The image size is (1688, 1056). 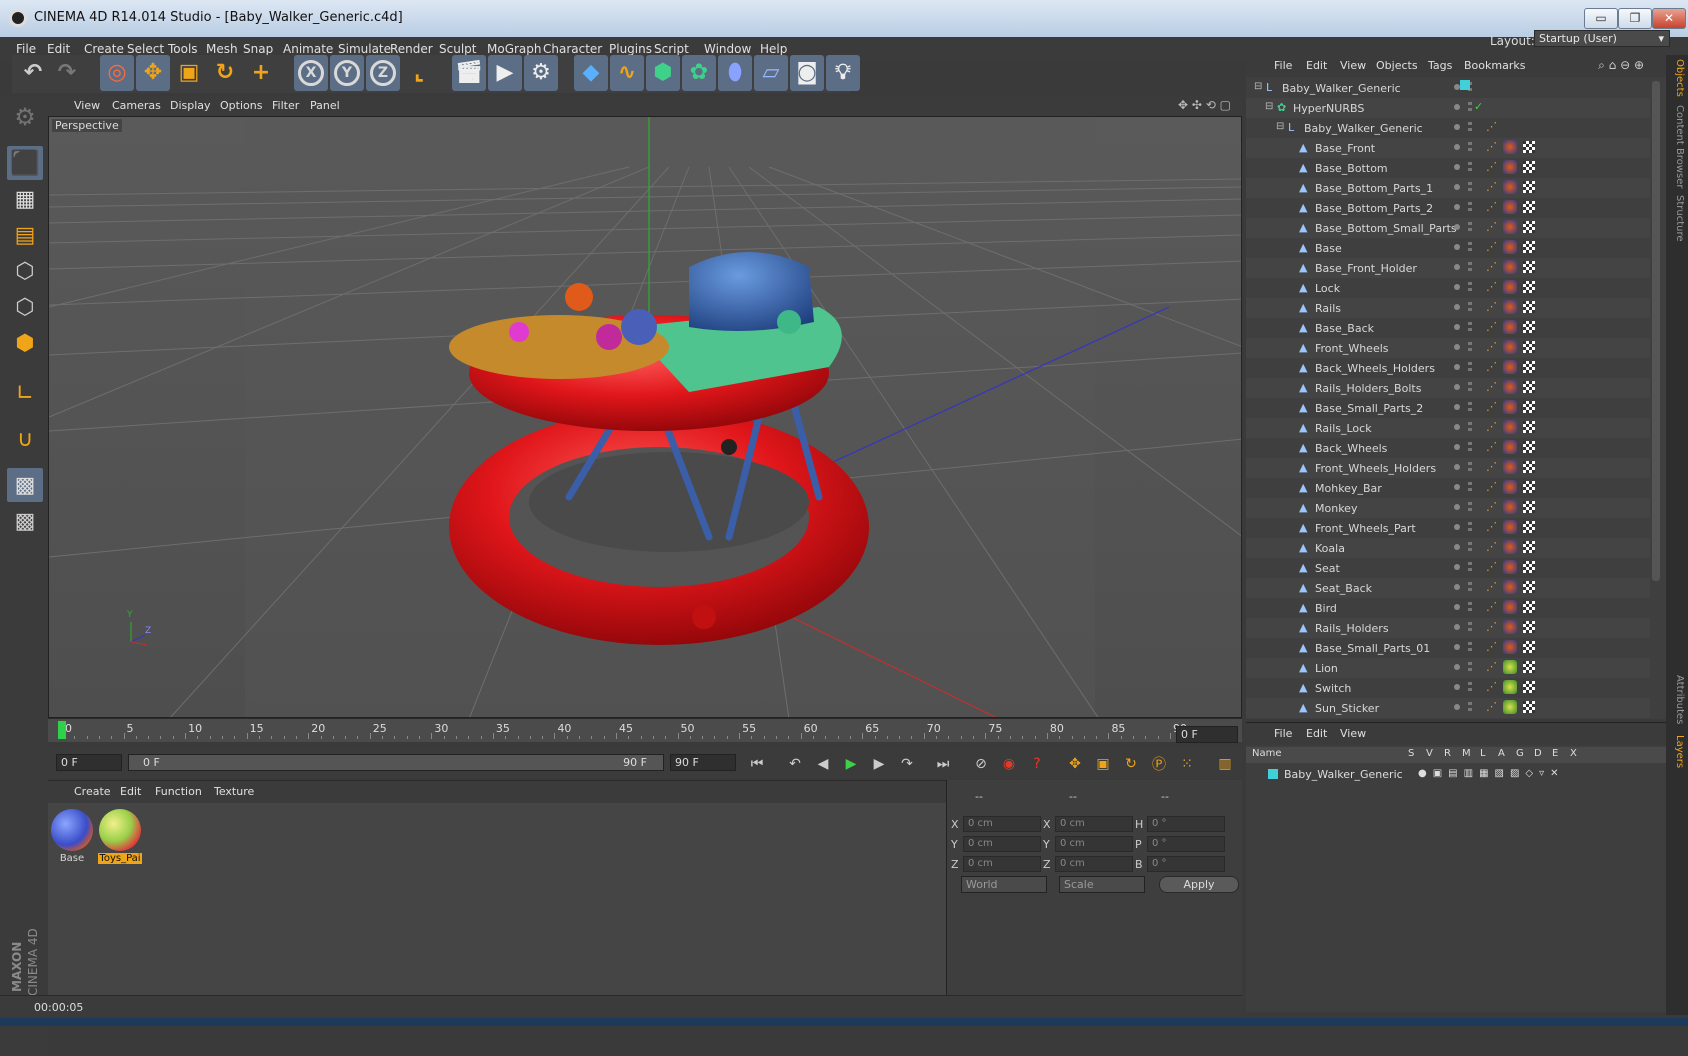 I want to click on x-axis-button: X, so click(x=311, y=73).